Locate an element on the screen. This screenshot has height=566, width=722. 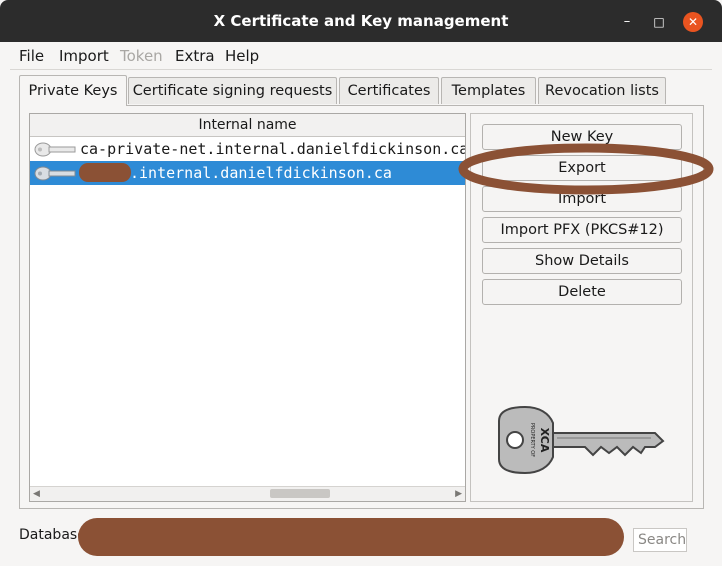
highlight-ellipse is located at coordinates (586, 169).